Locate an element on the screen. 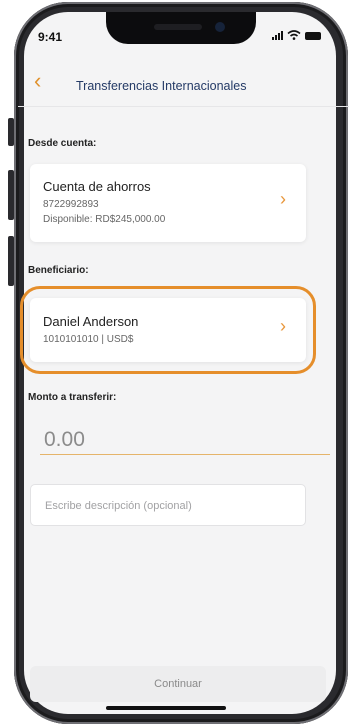 The image size is (349, 726). battery-icon is located at coordinates (313, 36).